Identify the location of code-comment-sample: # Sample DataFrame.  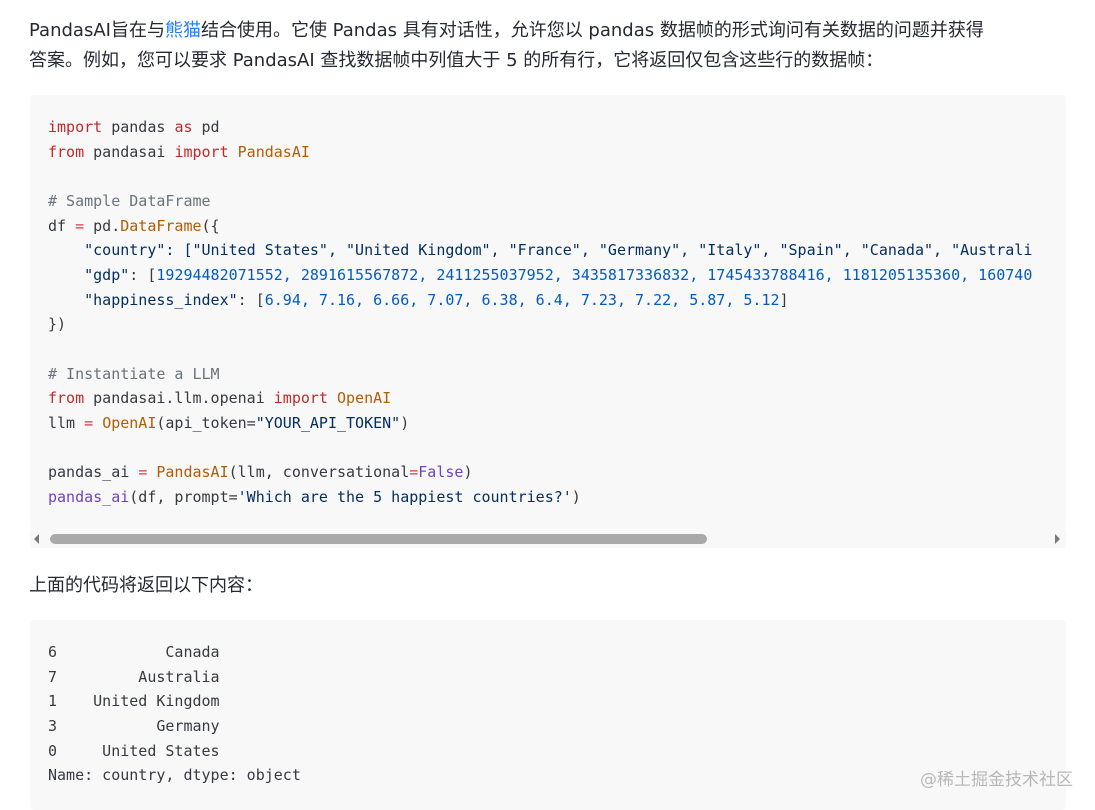
(129, 200).